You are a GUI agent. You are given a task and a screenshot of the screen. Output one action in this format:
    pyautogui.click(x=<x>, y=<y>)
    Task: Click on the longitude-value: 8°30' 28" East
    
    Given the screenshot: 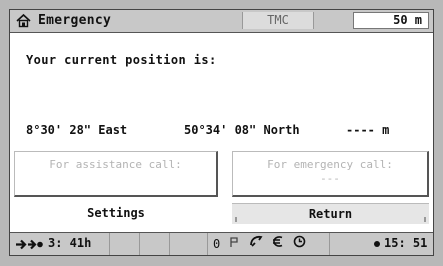 What is the action you would take?
    pyautogui.click(x=77, y=130)
    